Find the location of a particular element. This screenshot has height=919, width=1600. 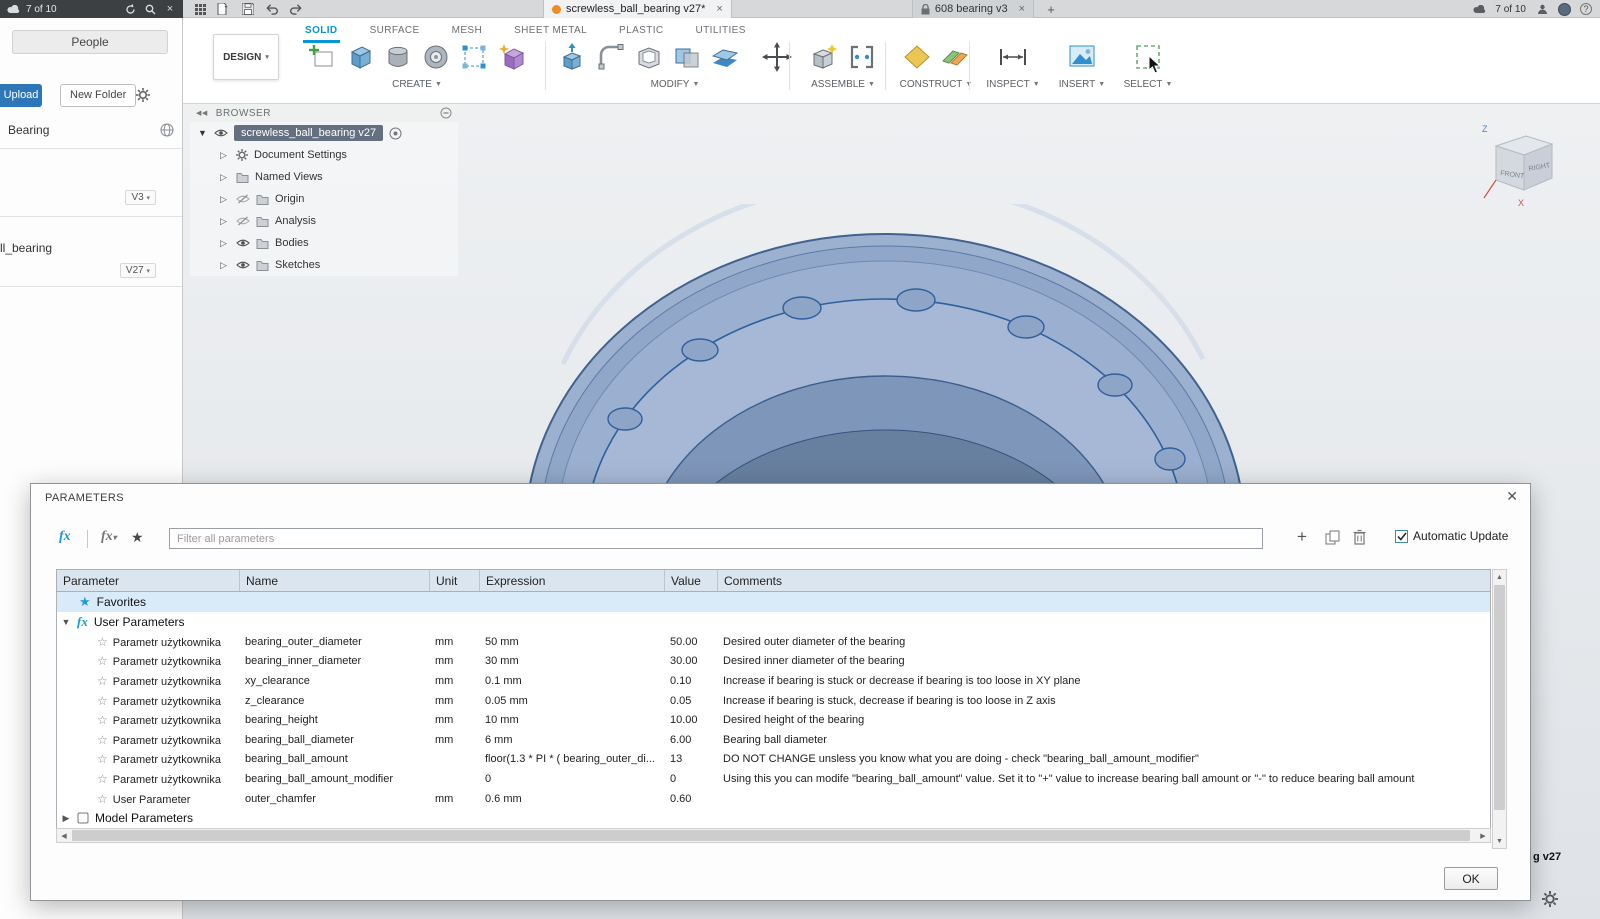

group-label-modify: MODIFY ▼ is located at coordinates (675, 84).